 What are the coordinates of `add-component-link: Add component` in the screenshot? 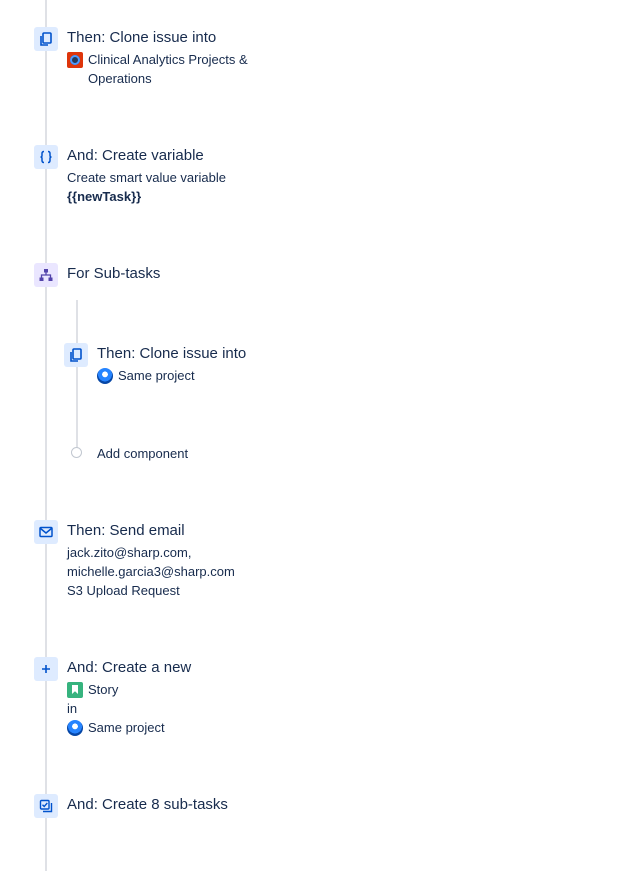 It's located at (142, 454).